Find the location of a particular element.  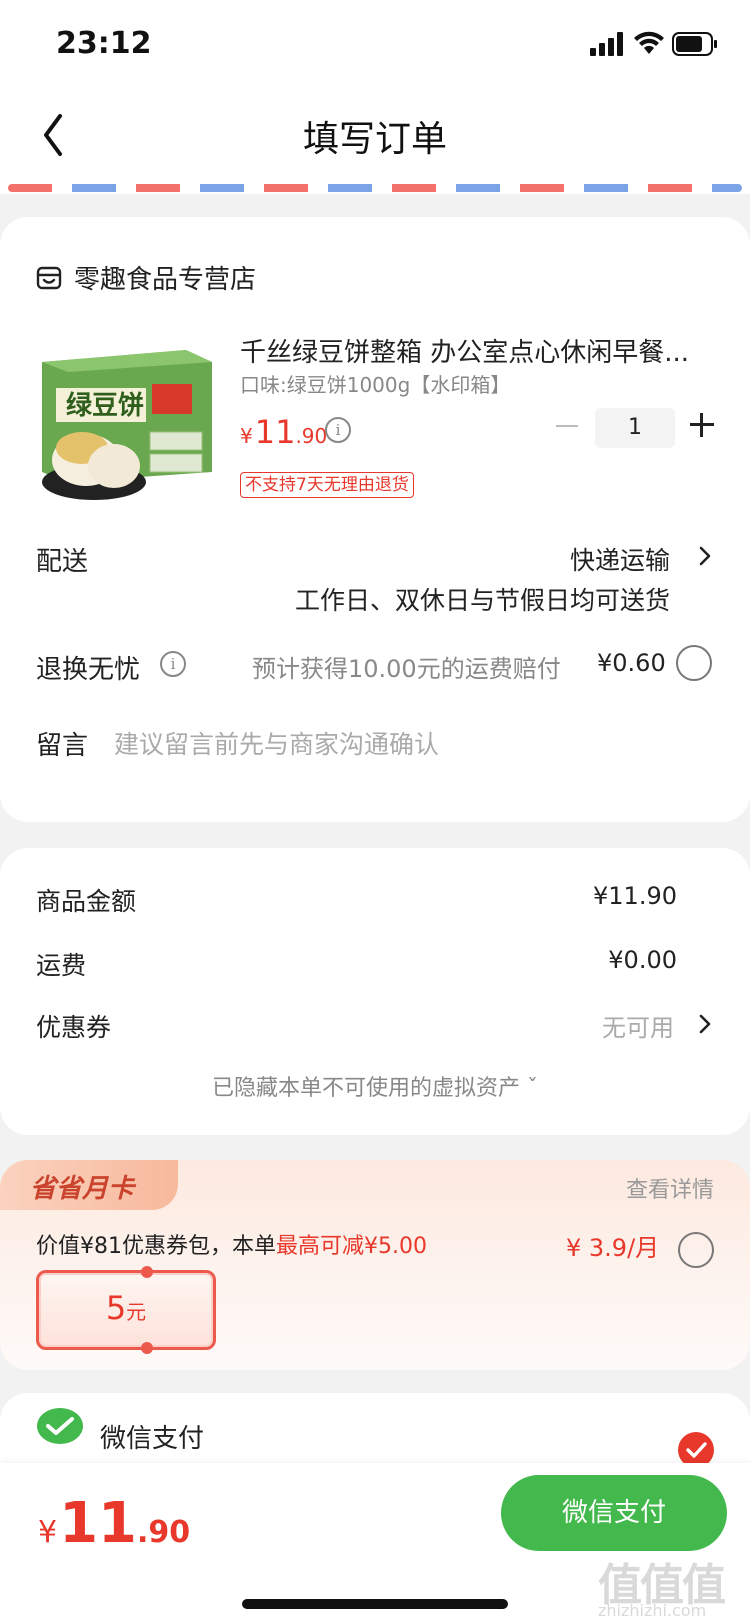

price-info-icon: i is located at coordinates (338, 430).